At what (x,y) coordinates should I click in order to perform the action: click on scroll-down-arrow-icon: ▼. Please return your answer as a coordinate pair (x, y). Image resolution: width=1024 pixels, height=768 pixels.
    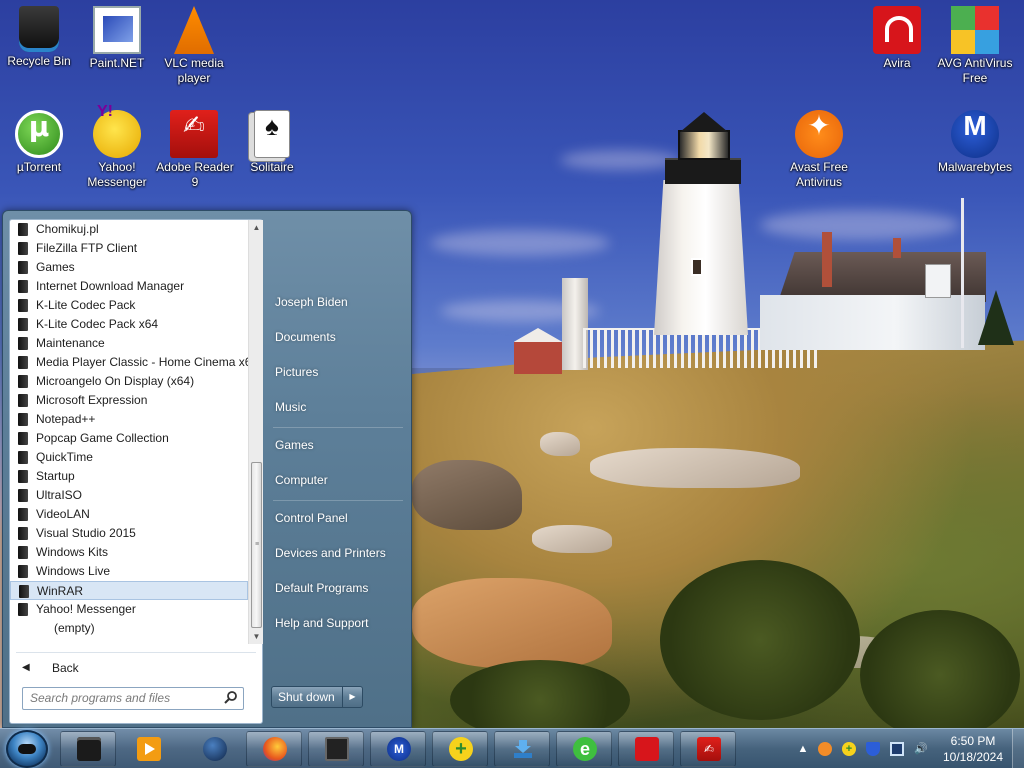
    Looking at the image, I should click on (256, 636).